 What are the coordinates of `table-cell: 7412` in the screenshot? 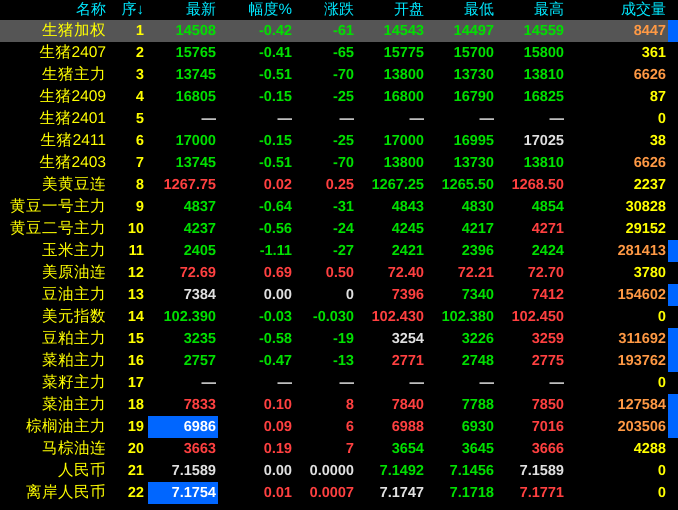 It's located at (548, 295).